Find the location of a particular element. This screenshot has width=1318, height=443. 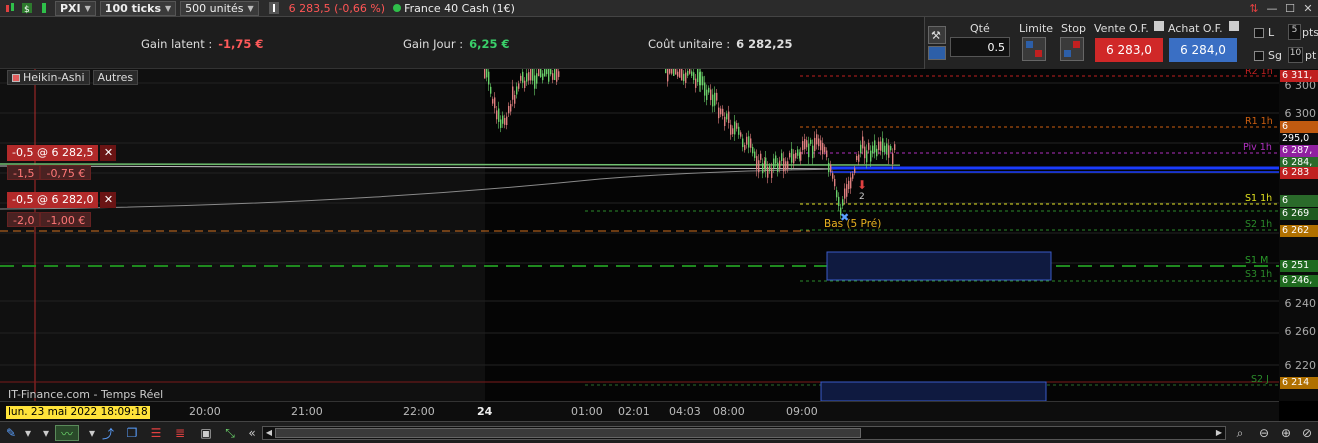

window-icon: ▣ is located at coordinates (206, 433).